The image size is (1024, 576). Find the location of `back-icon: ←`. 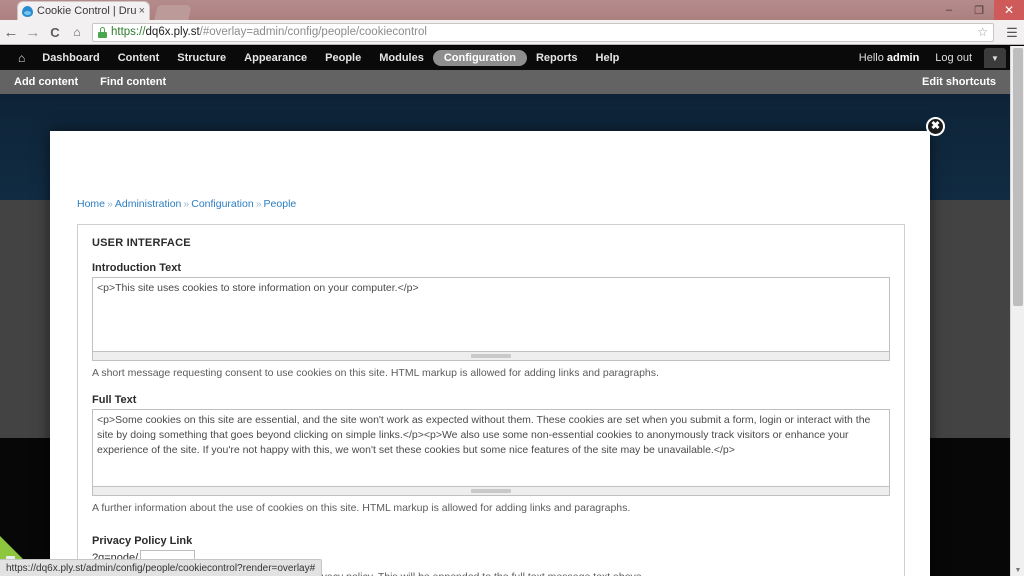

back-icon: ← is located at coordinates (11, 32).